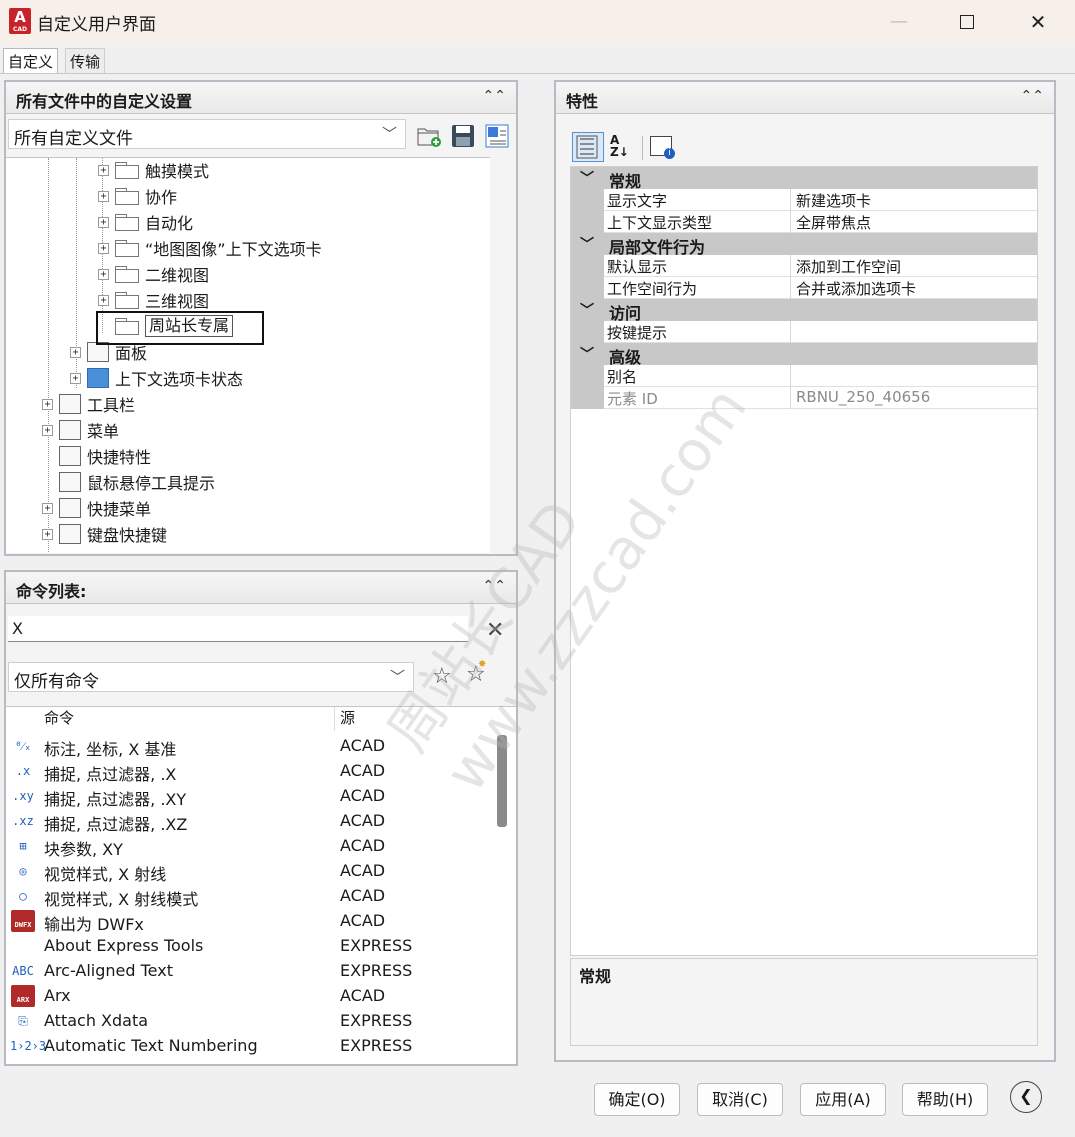  Describe the element at coordinates (856, 288) in the screenshot. I see `property-value: 合并或添加选项卡` at that location.